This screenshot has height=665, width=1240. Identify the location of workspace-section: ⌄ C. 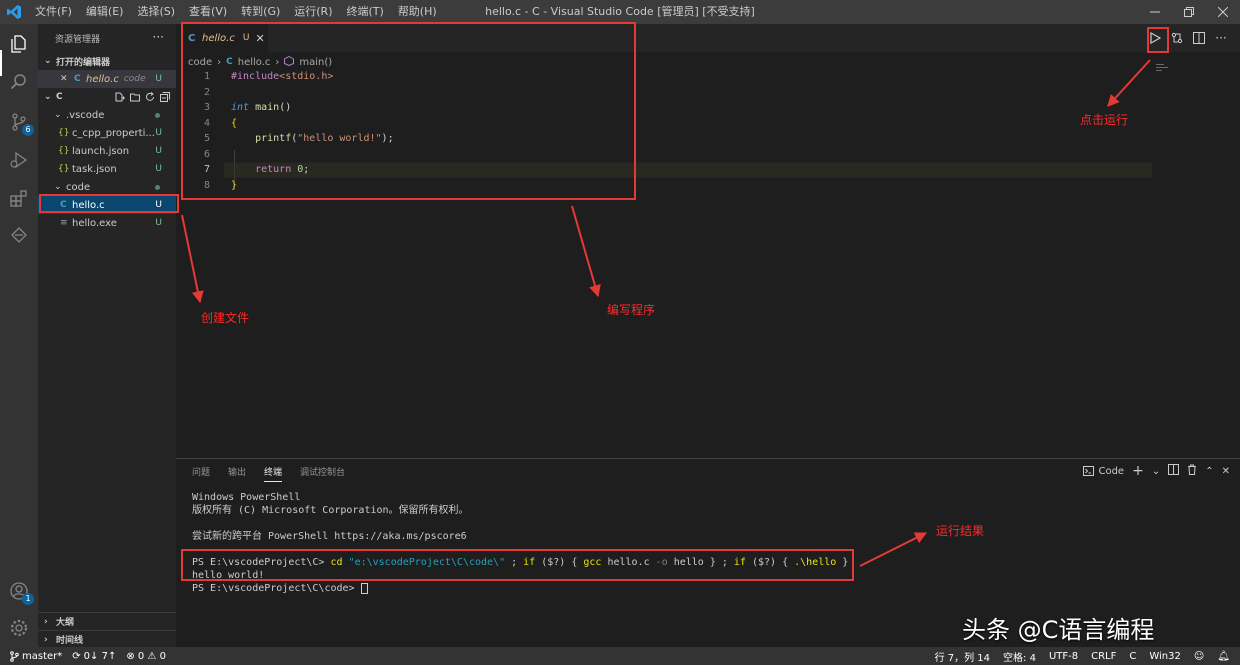
(107, 97).